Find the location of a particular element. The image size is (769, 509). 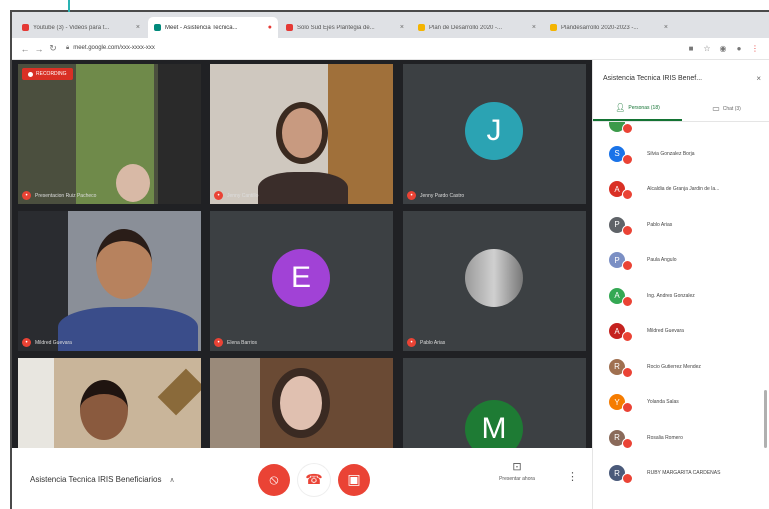

url-field: 🔒︎ meet.google.com/xxx-xxxx-xxx is located at coordinates (374, 48).